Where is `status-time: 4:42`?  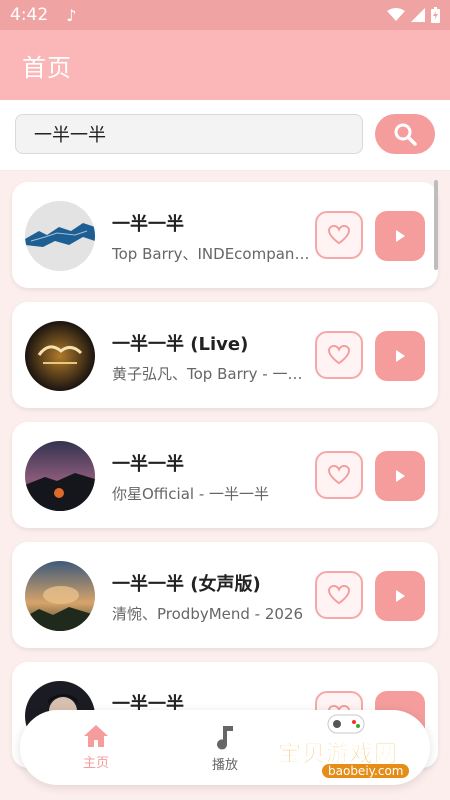 status-time: 4:42 is located at coordinates (29, 15).